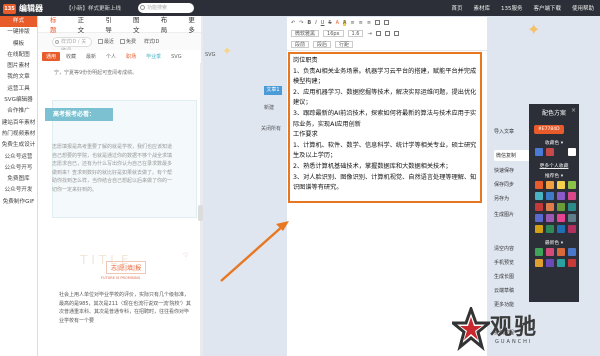 This screenshot has height=356, width=600. I want to click on chip-workplace: 职场, so click(131, 56).